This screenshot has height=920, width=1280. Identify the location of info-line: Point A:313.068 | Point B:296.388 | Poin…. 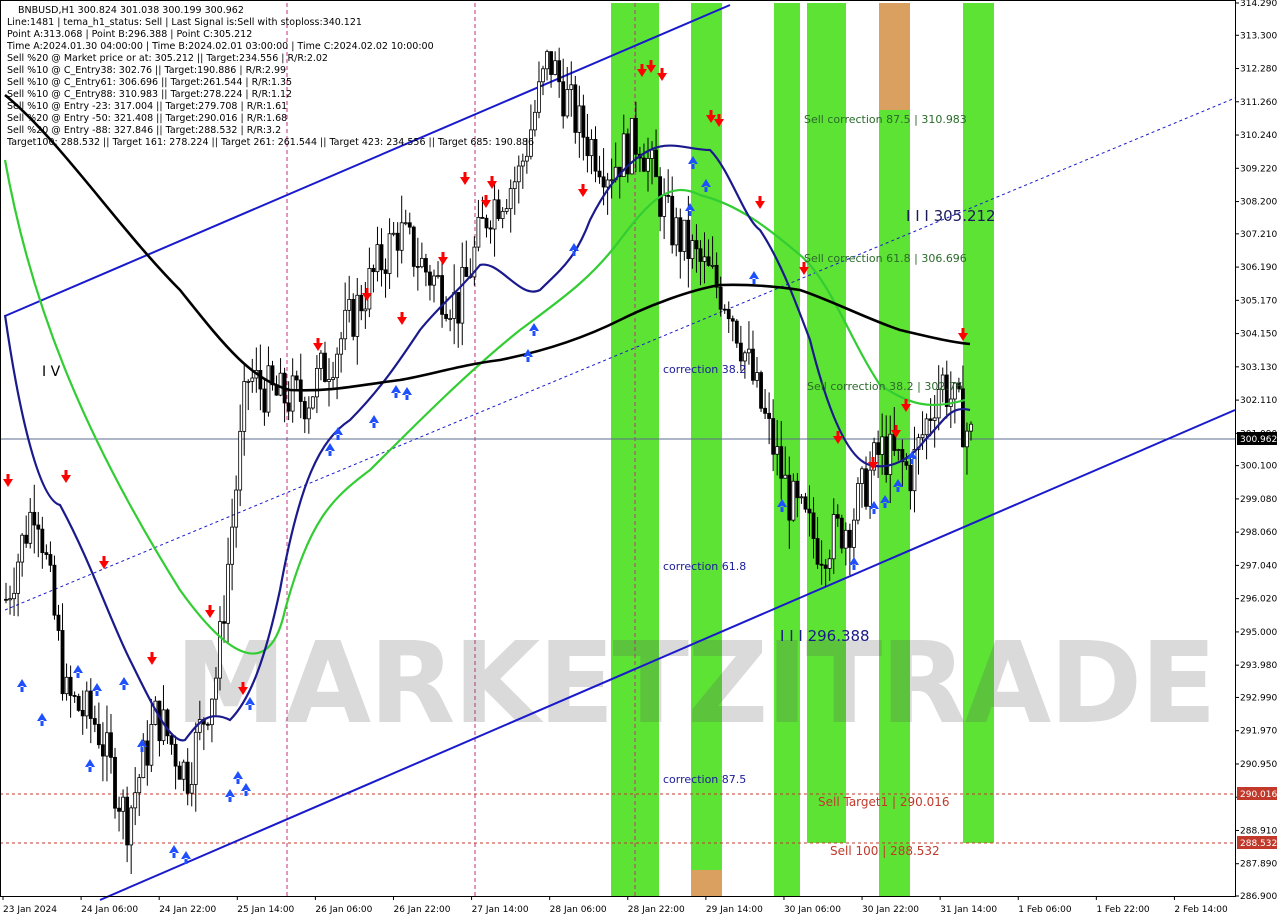
(129, 34).